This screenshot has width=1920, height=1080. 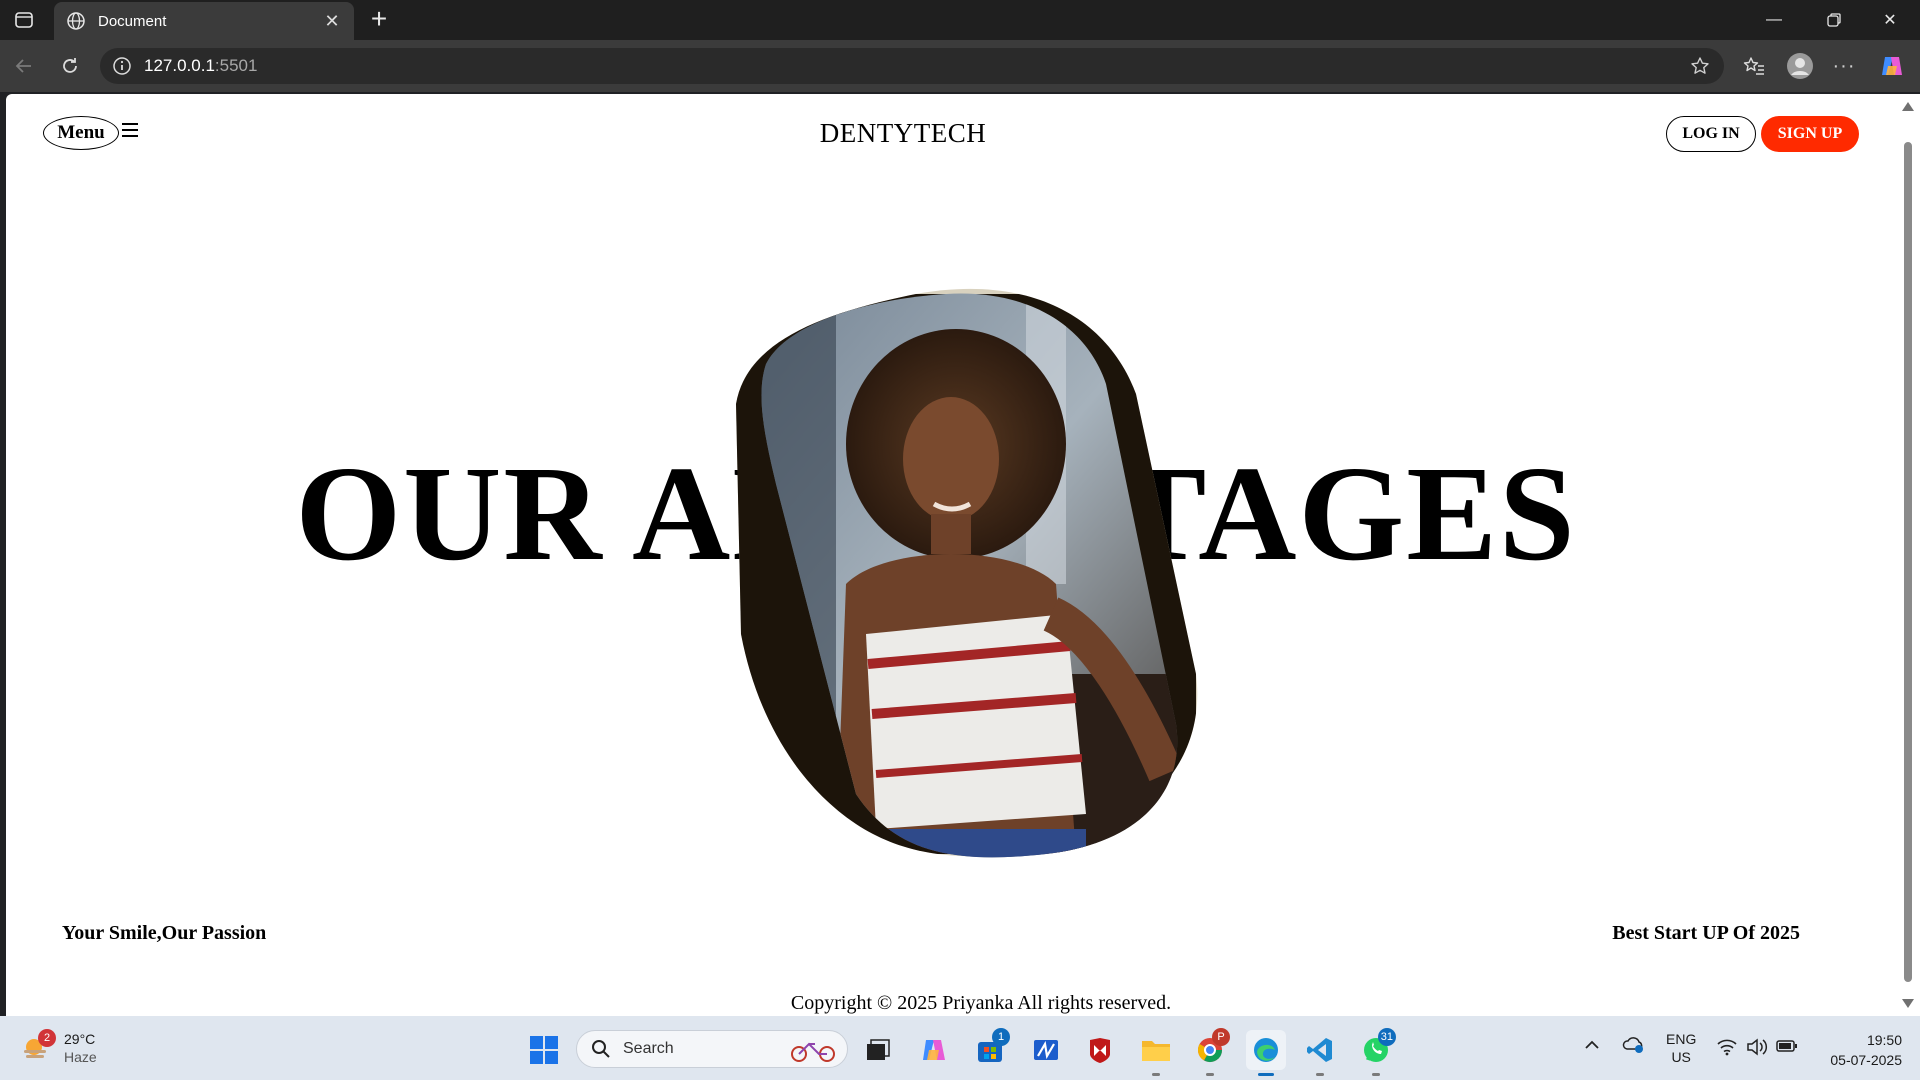 What do you see at coordinates (1754, 66) in the screenshot?
I see `favorites-icon` at bounding box center [1754, 66].